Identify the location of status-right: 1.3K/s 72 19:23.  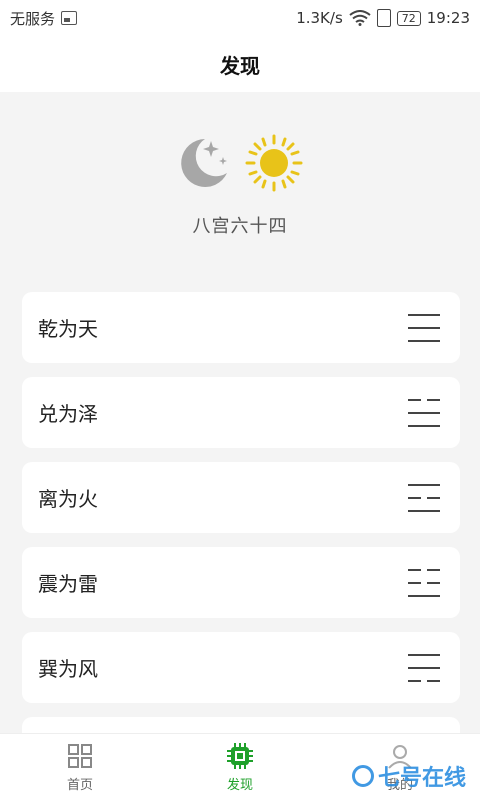
(383, 18).